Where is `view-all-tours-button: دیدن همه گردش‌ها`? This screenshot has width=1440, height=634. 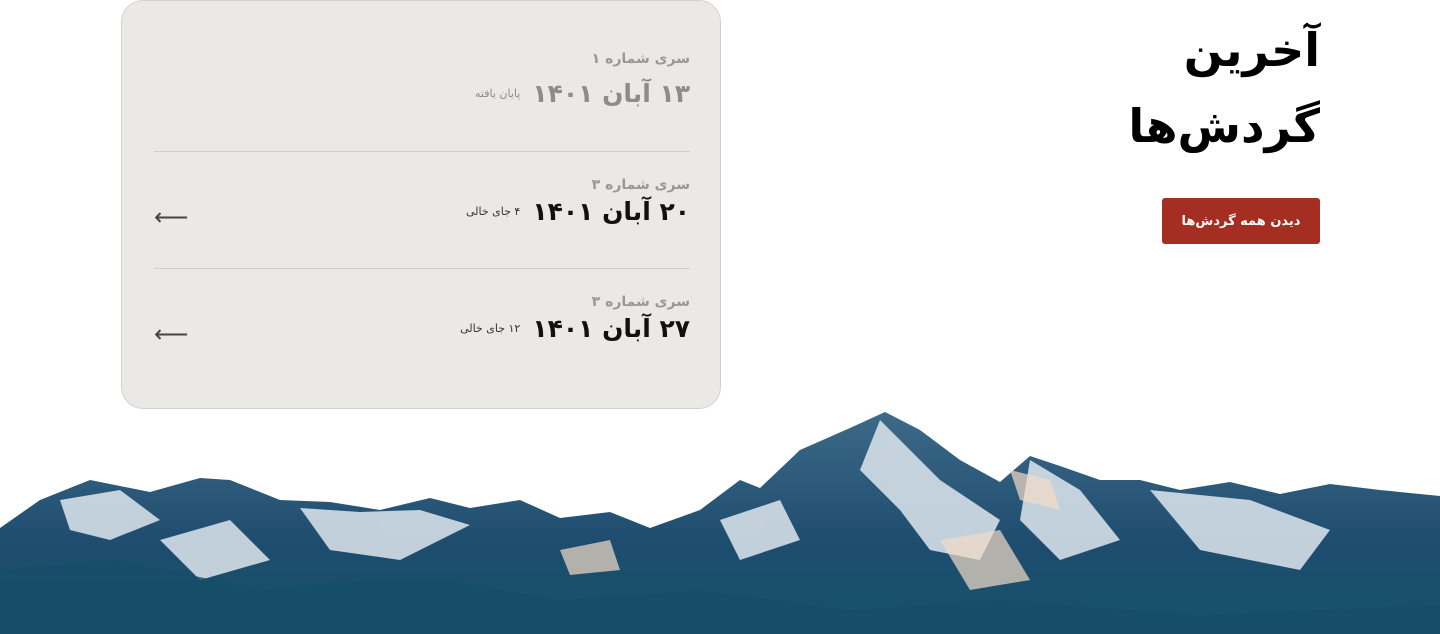 view-all-tours-button: دیدن همه گردش‌ها is located at coordinates (1241, 221).